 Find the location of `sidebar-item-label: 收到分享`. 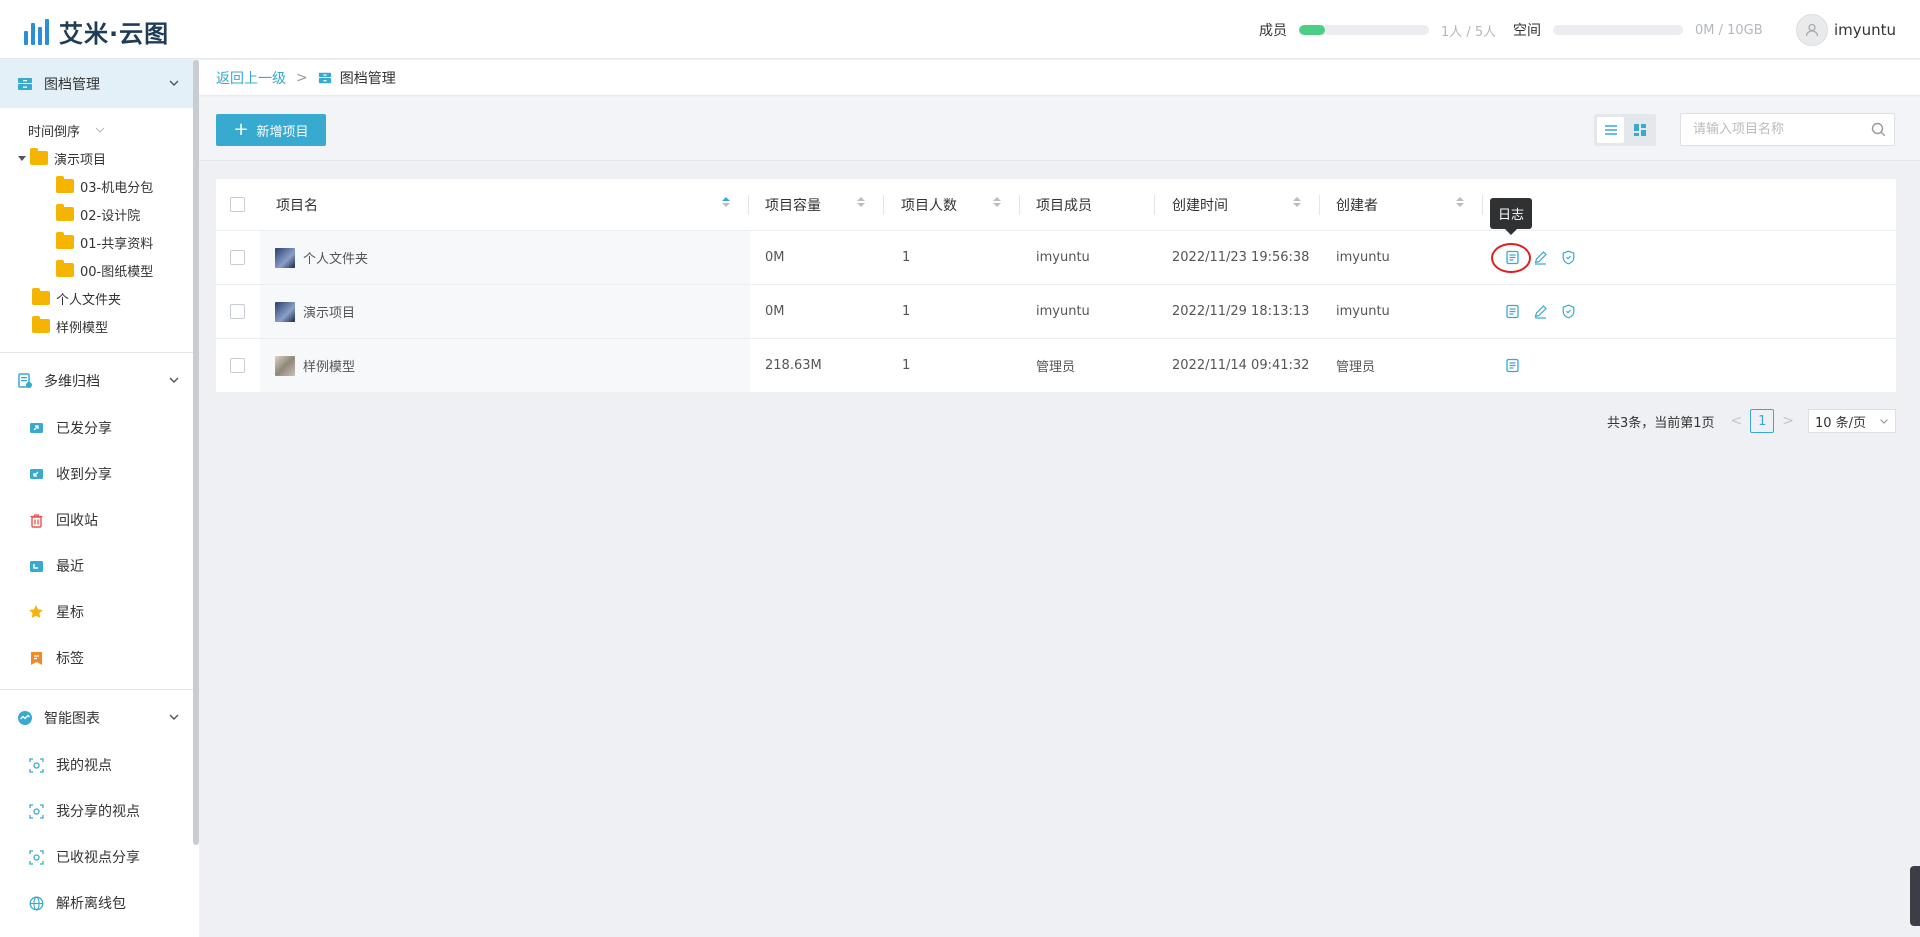

sidebar-item-label: 收到分享 is located at coordinates (84, 475).